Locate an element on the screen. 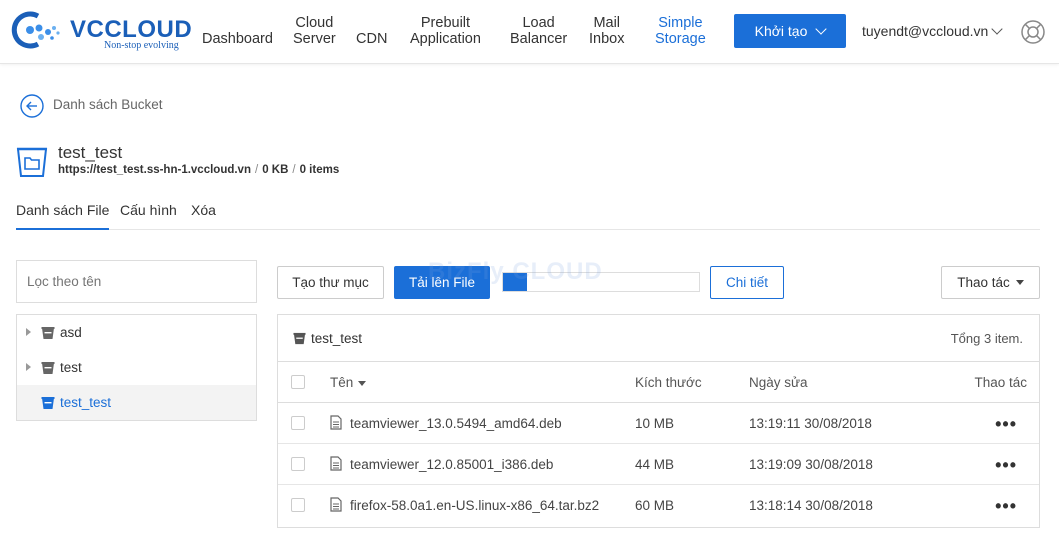 This screenshot has width=1059, height=558. tree-item-test: test is located at coordinates (136, 367).